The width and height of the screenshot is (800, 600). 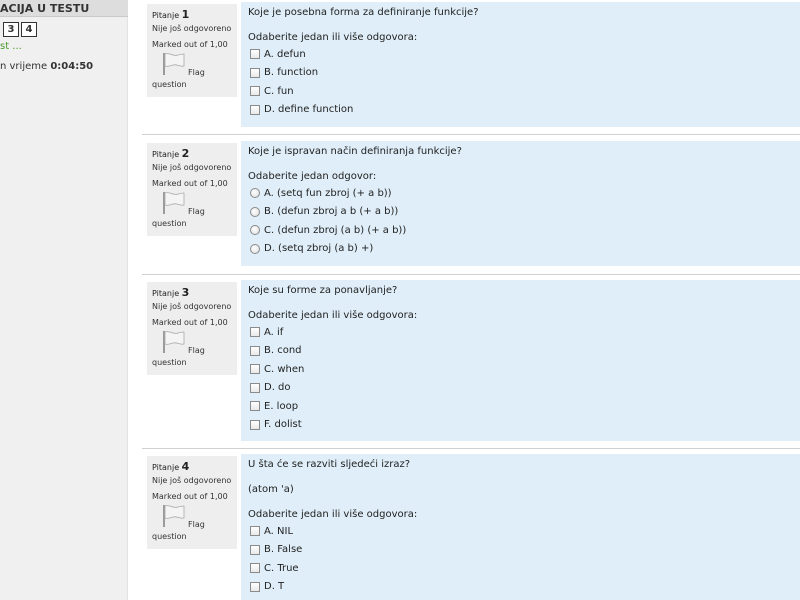 I want to click on quiz-navigation-header: ACIJA U TESTU, so click(x=64, y=8).